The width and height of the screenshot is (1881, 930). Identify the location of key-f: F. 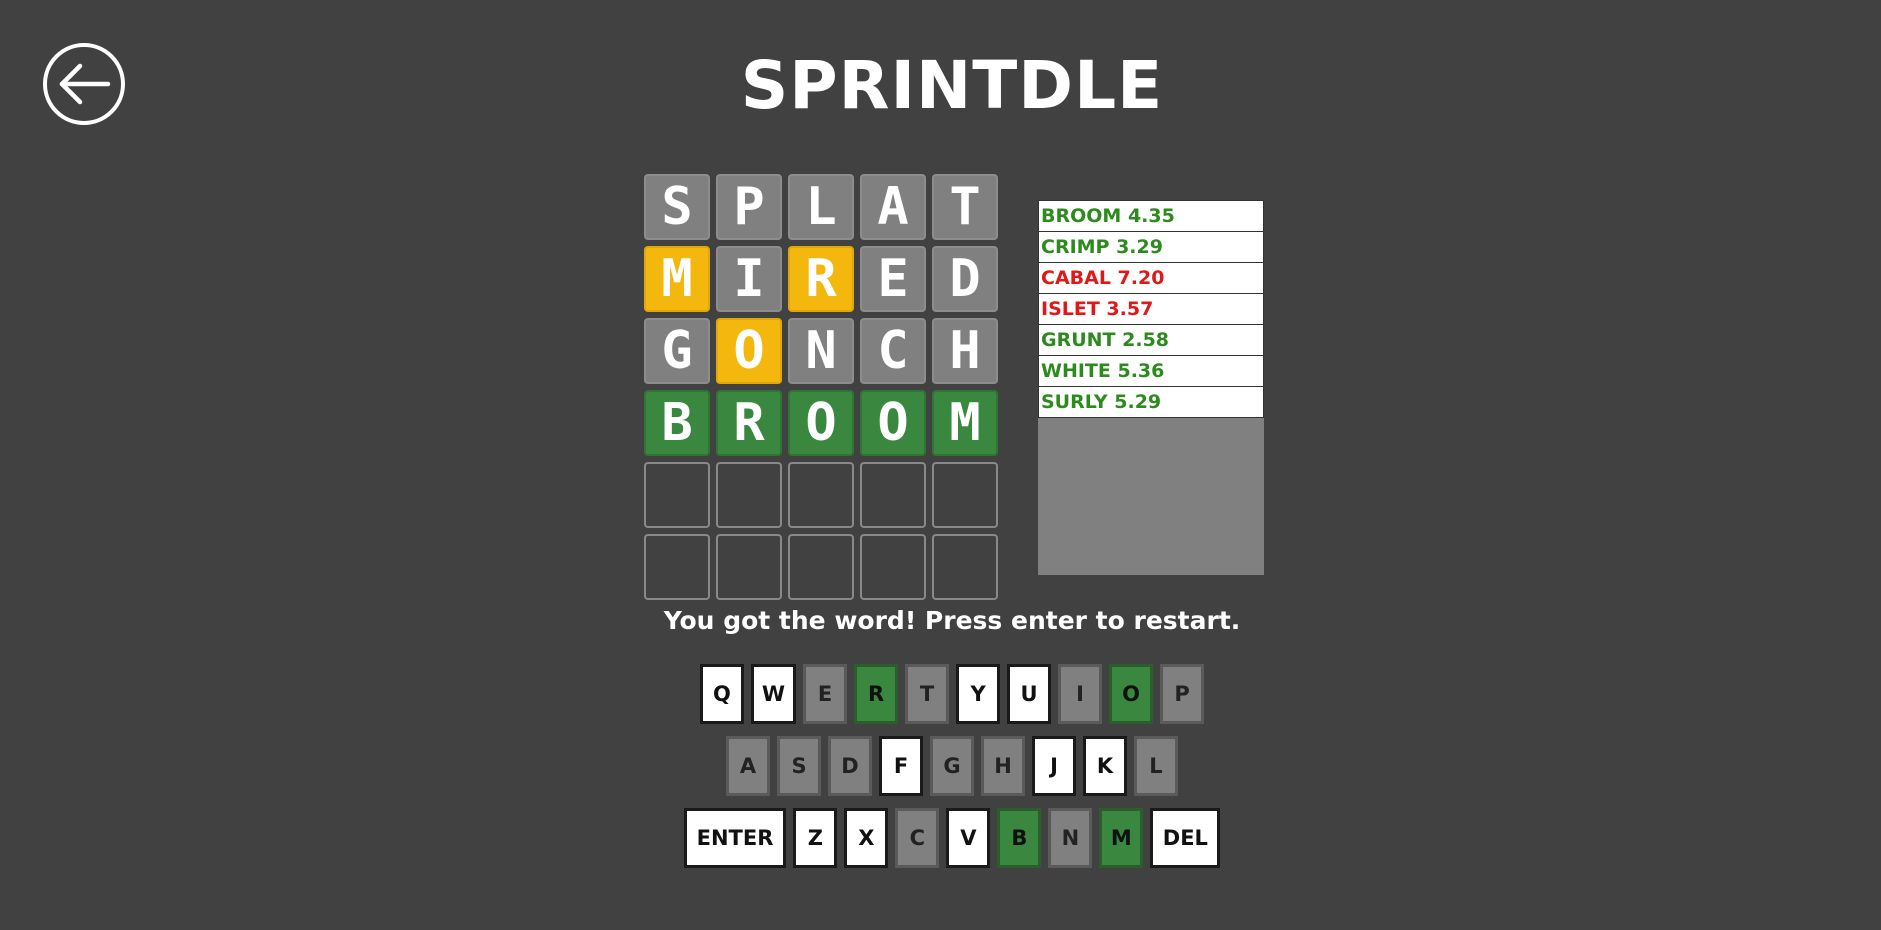
(901, 766).